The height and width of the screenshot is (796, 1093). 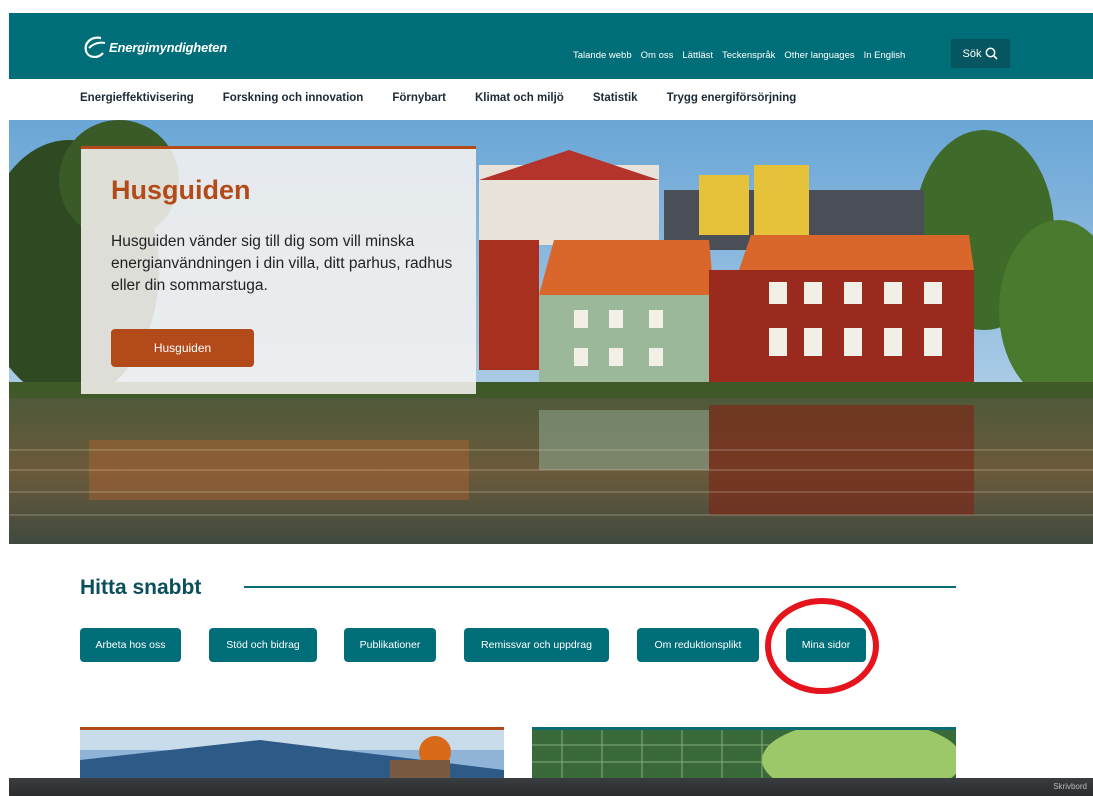 I want to click on taskbar-desktop-label: Skrivbord, so click(x=1070, y=786).